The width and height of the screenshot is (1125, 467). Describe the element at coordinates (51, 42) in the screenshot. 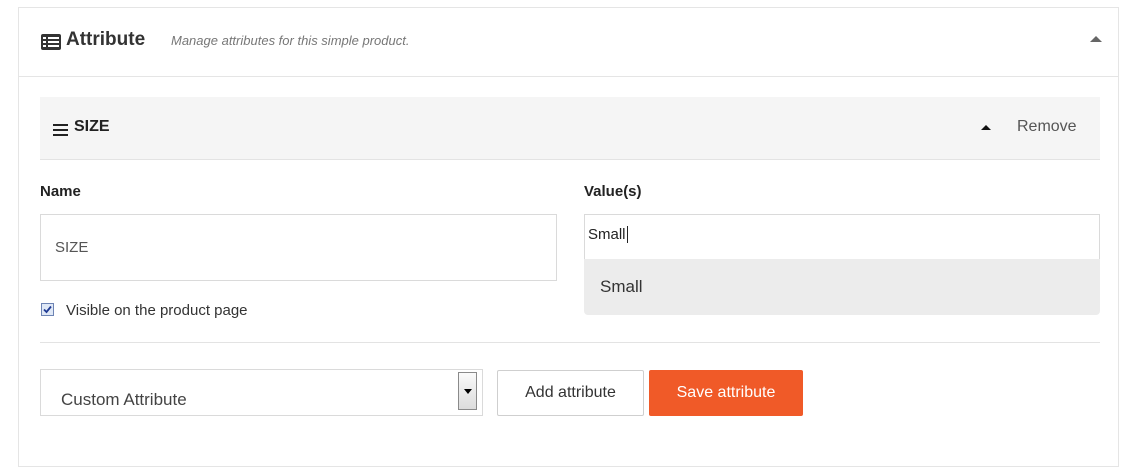

I see `list-alt-icon` at that location.